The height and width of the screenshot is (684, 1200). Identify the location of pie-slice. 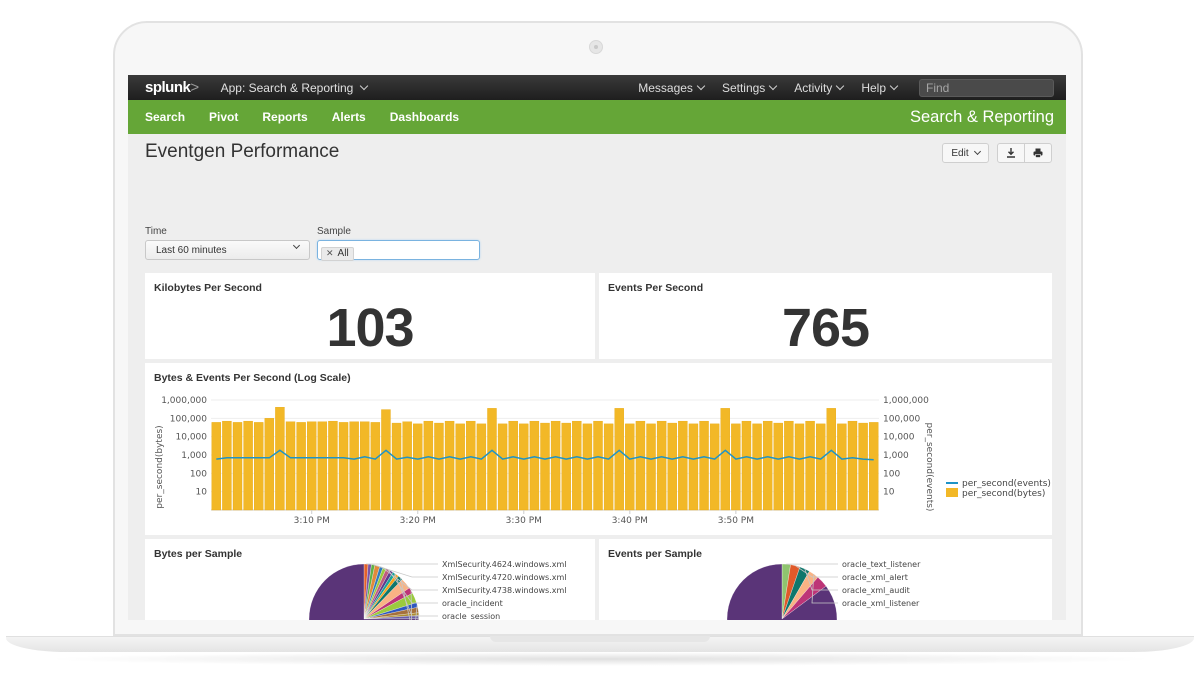
(782, 591).